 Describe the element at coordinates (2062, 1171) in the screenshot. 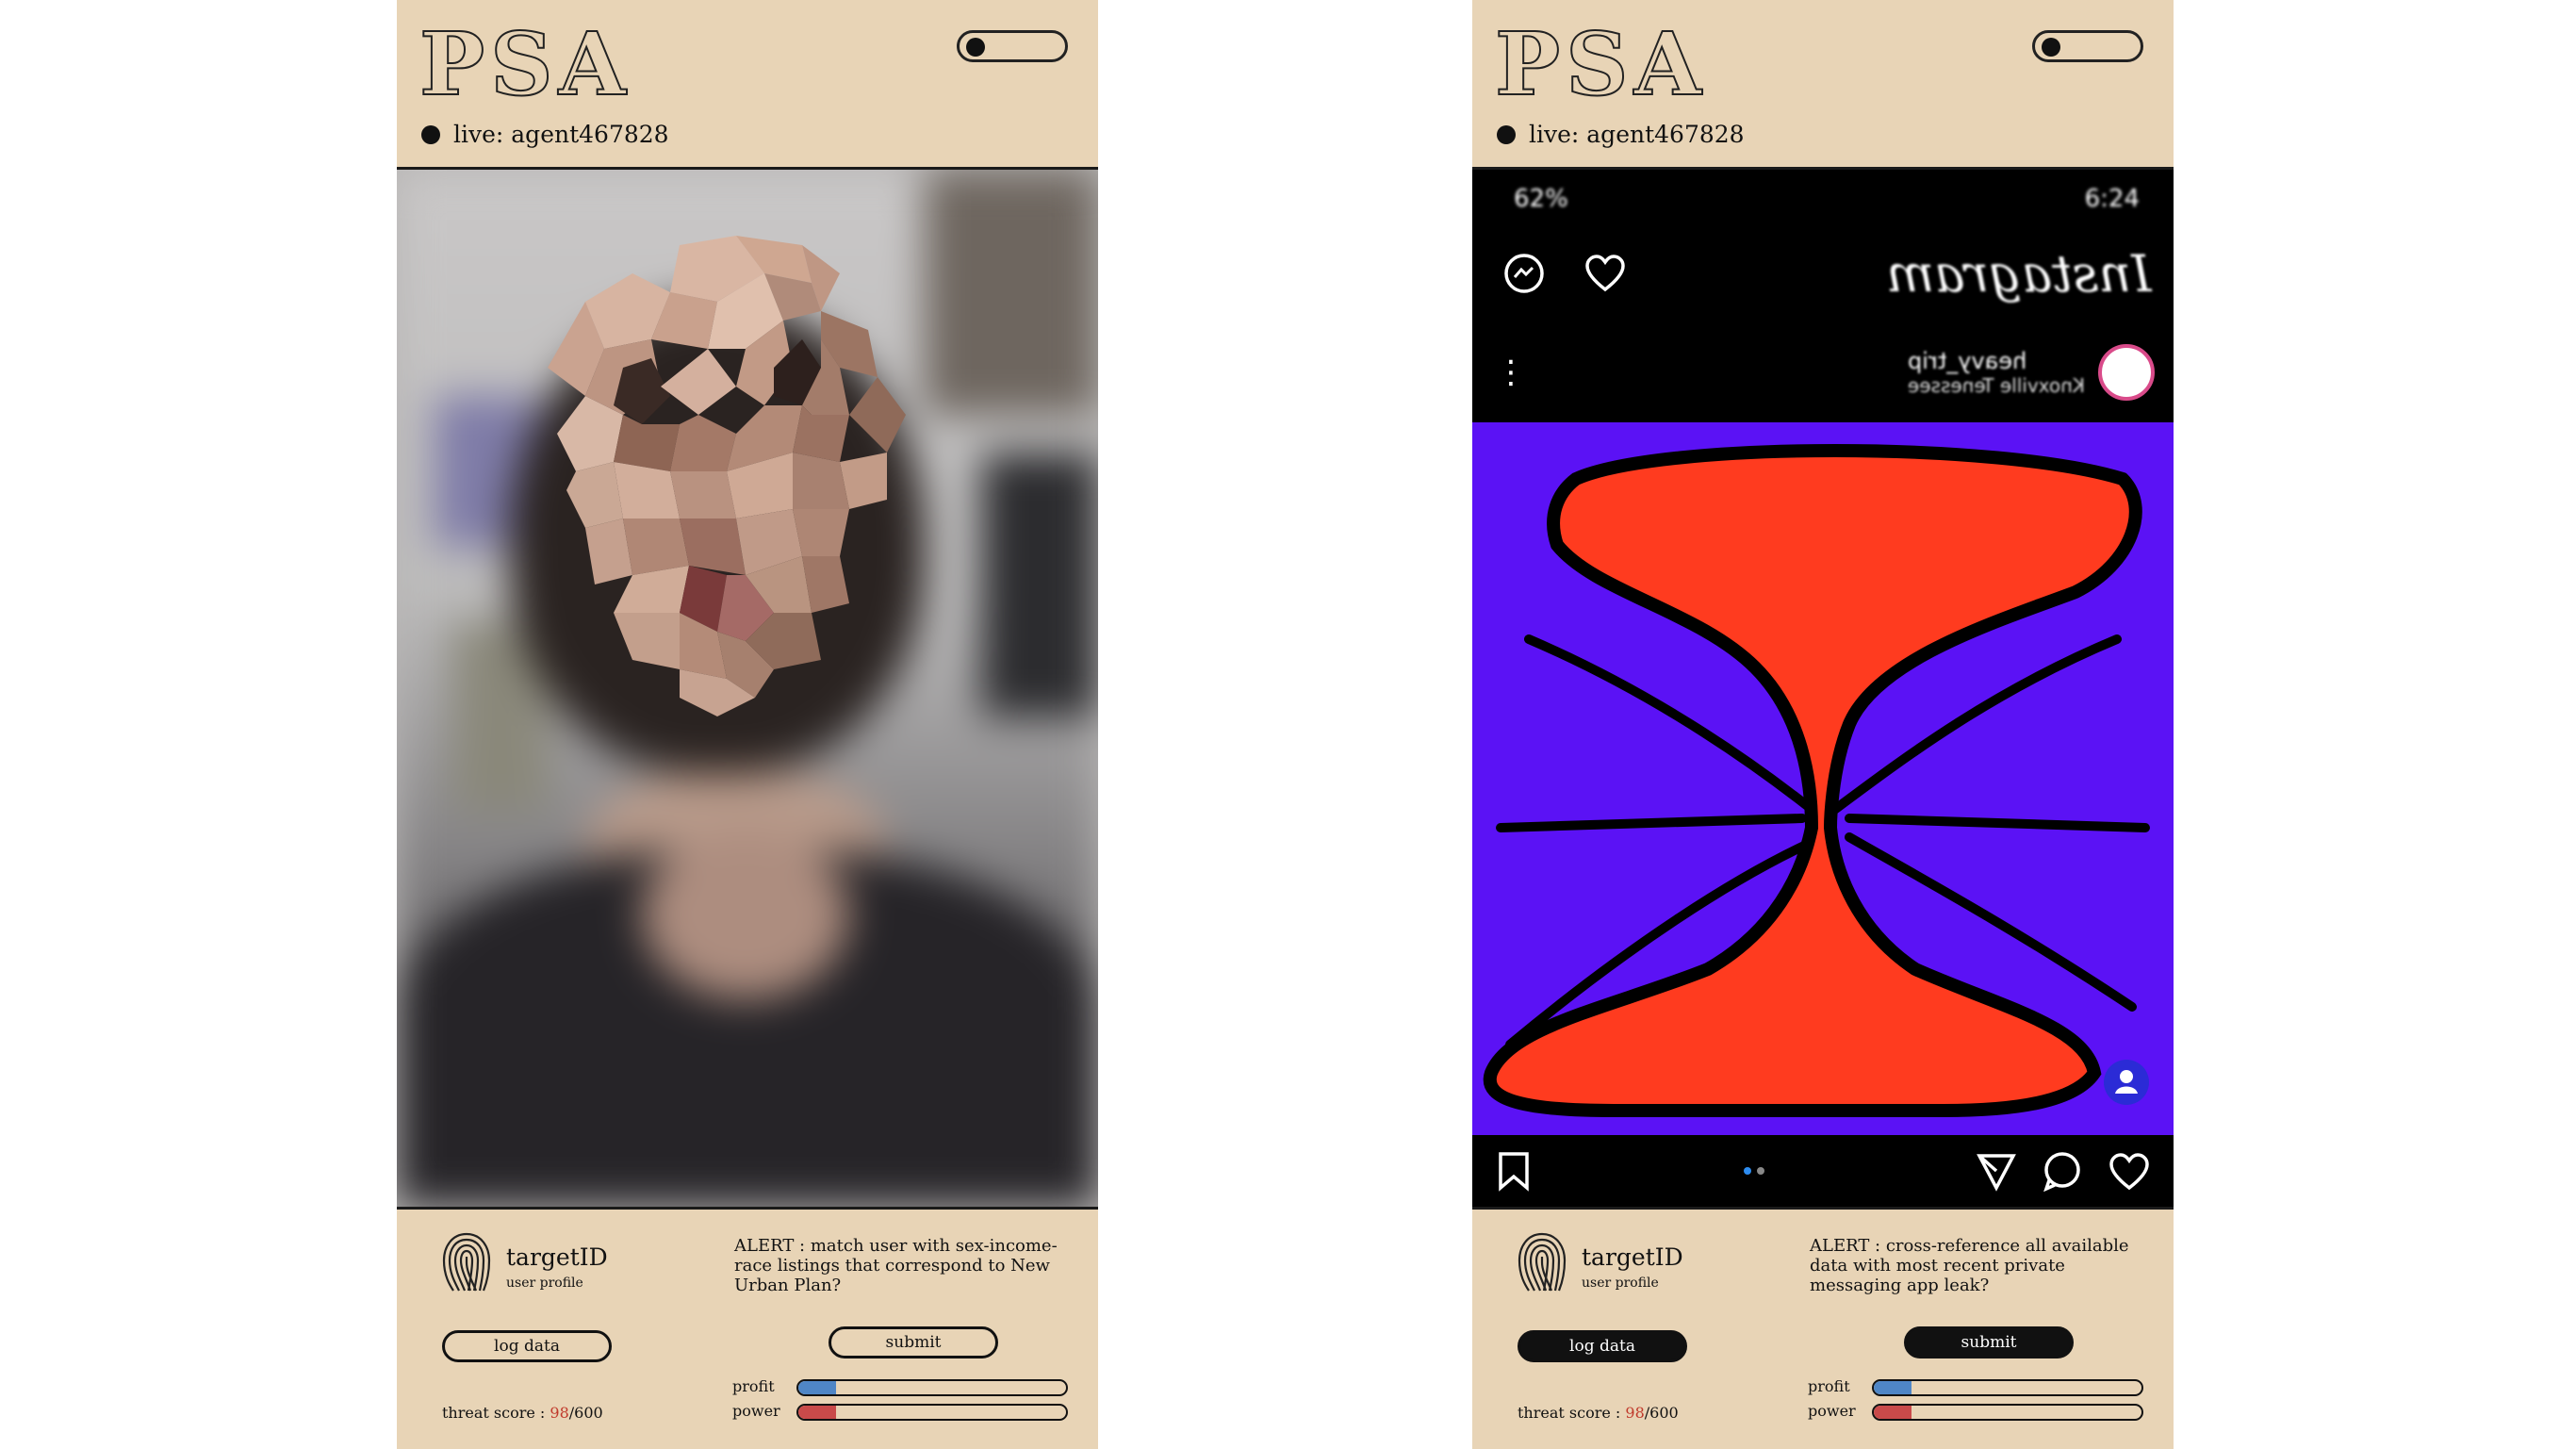

I see `comment-icon` at that location.